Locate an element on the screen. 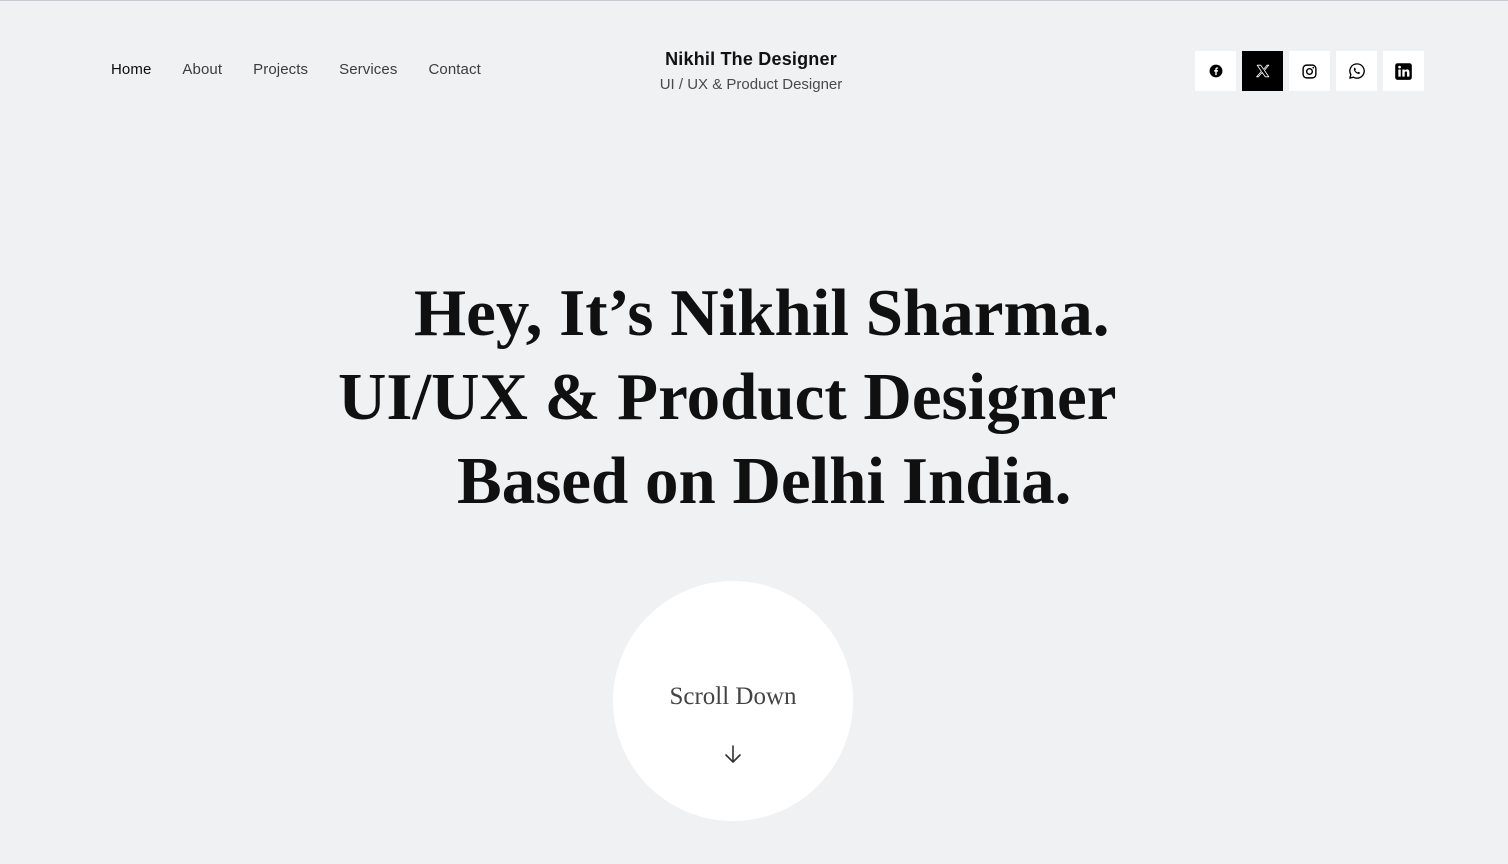 This screenshot has height=864, width=1508. facebook-button is located at coordinates (1215, 71).